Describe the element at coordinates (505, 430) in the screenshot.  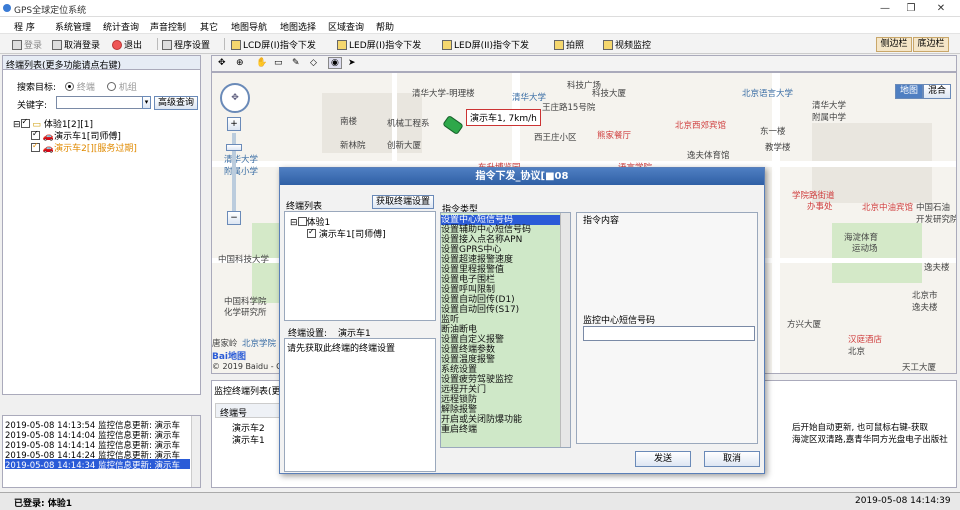
I see `command-item: 重启终端` at that location.